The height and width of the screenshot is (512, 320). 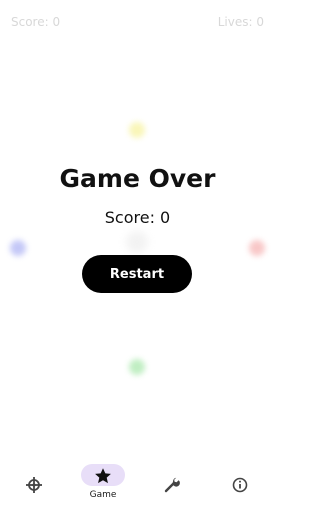 I want to click on final-score: Score: 0, so click(x=137, y=217).